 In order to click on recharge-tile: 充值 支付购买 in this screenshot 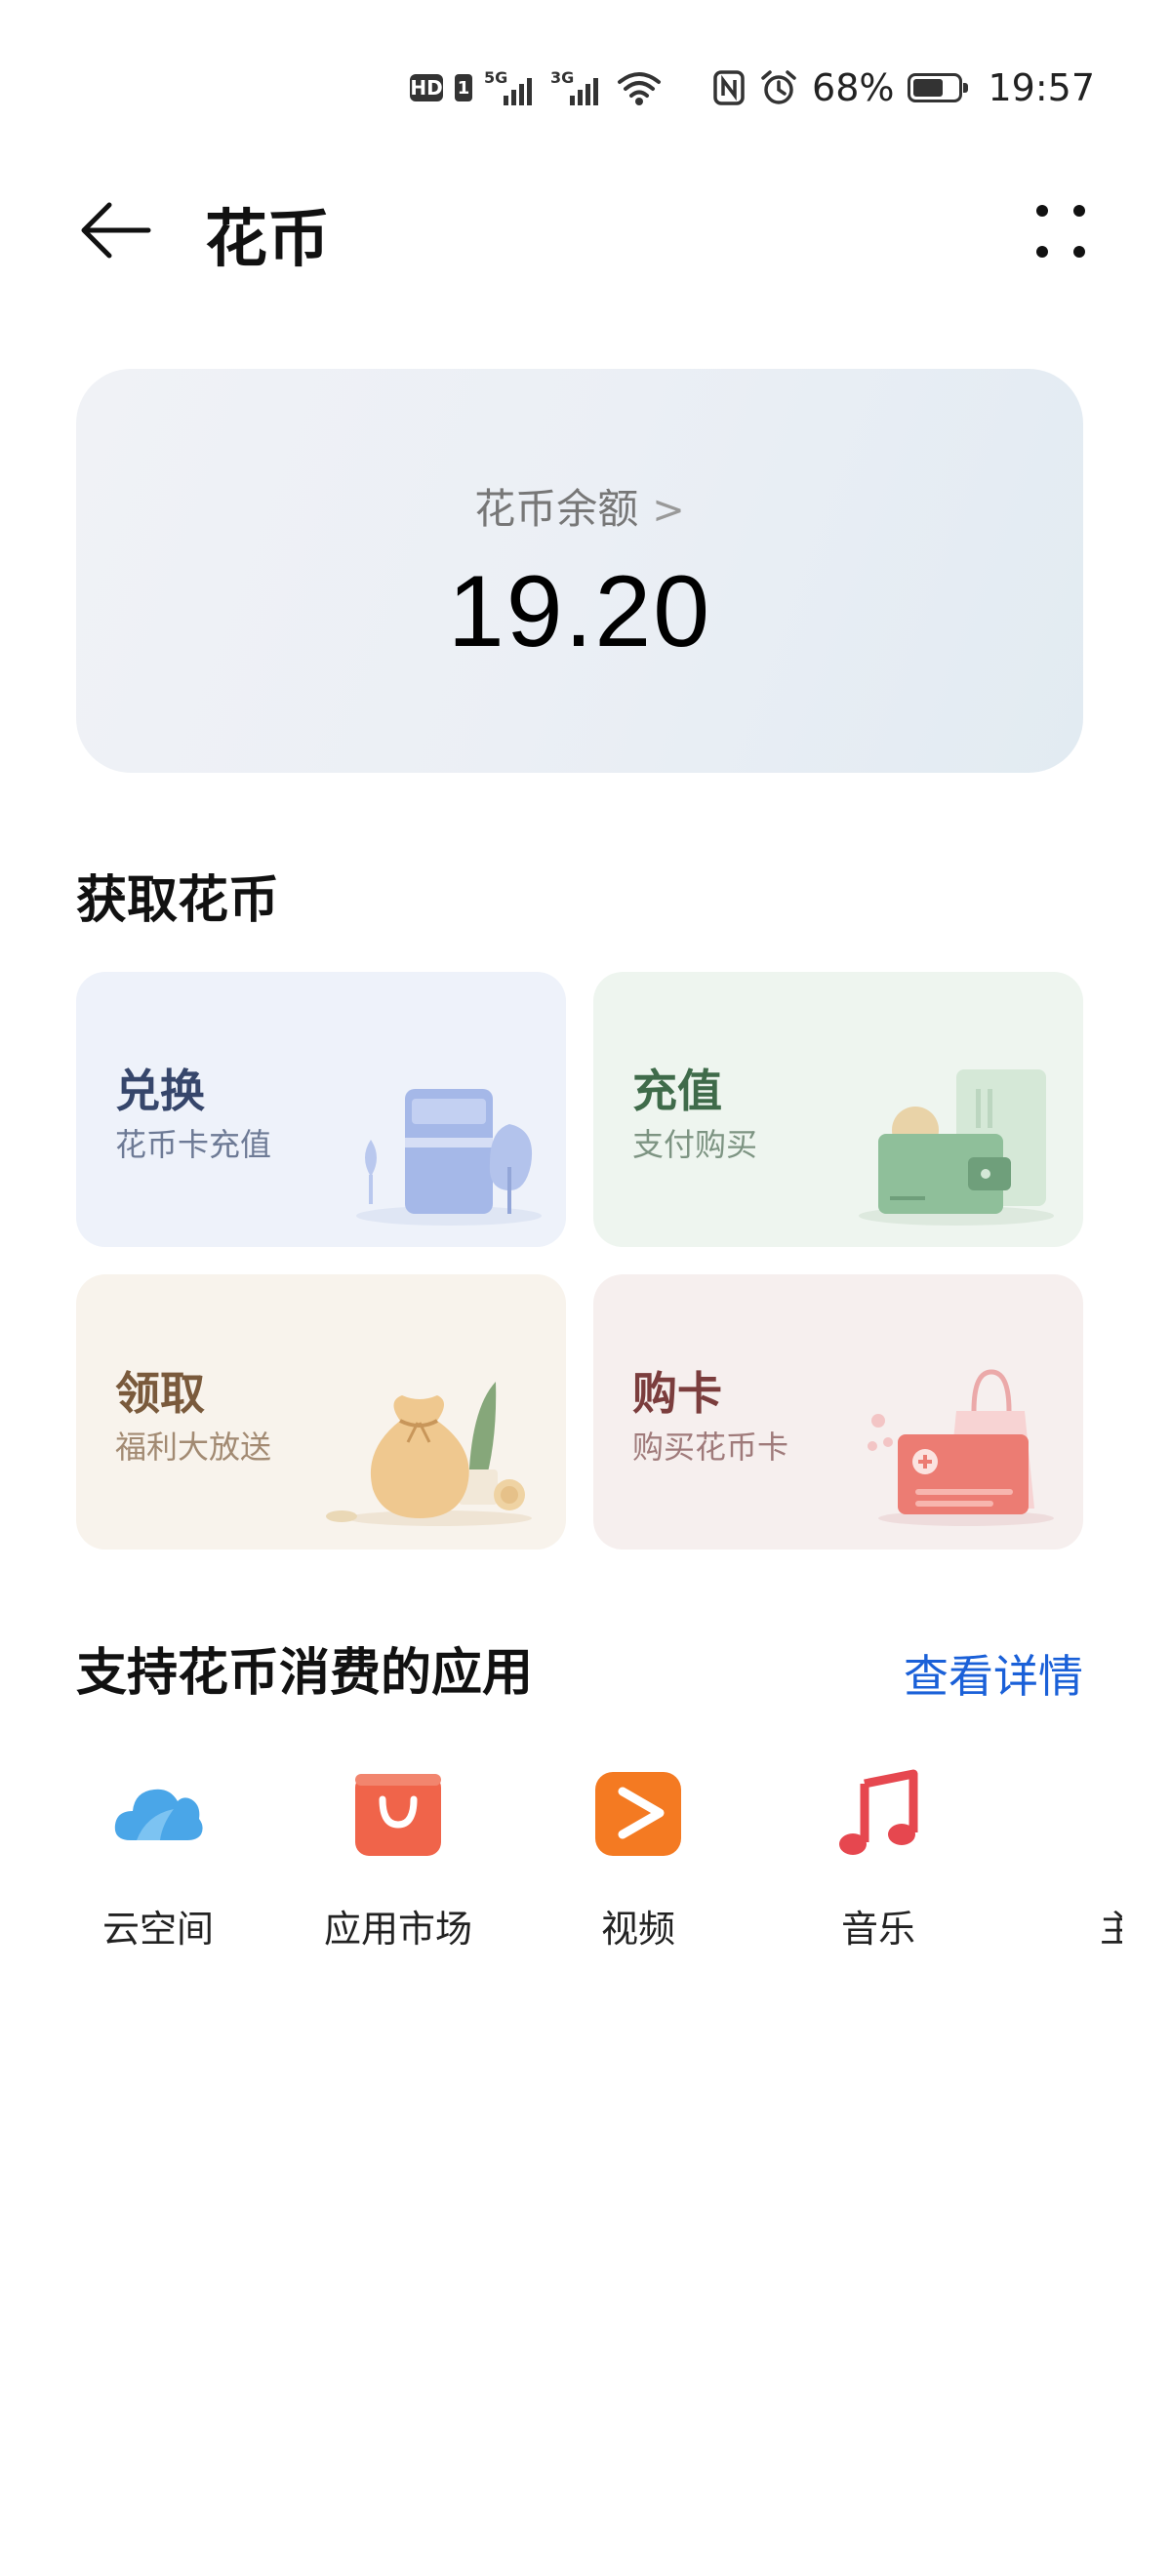, I will do `click(838, 1109)`.